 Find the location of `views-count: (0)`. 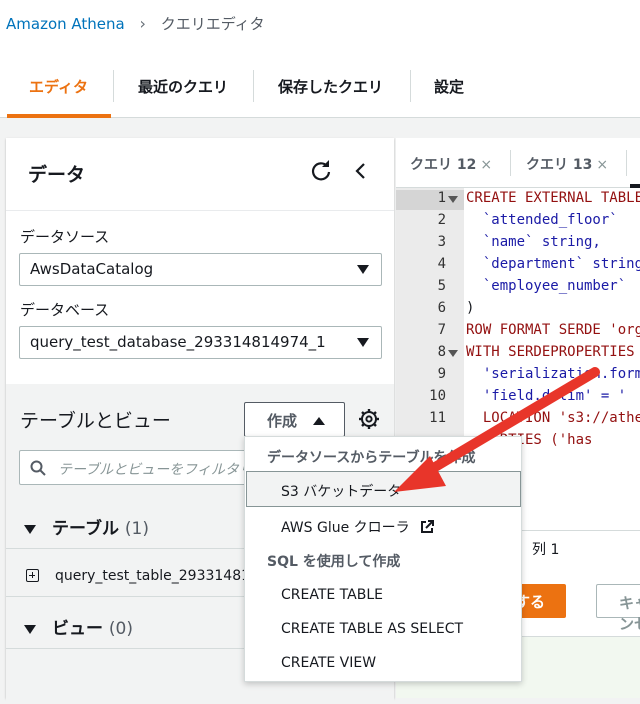

views-count: (0) is located at coordinates (121, 629).